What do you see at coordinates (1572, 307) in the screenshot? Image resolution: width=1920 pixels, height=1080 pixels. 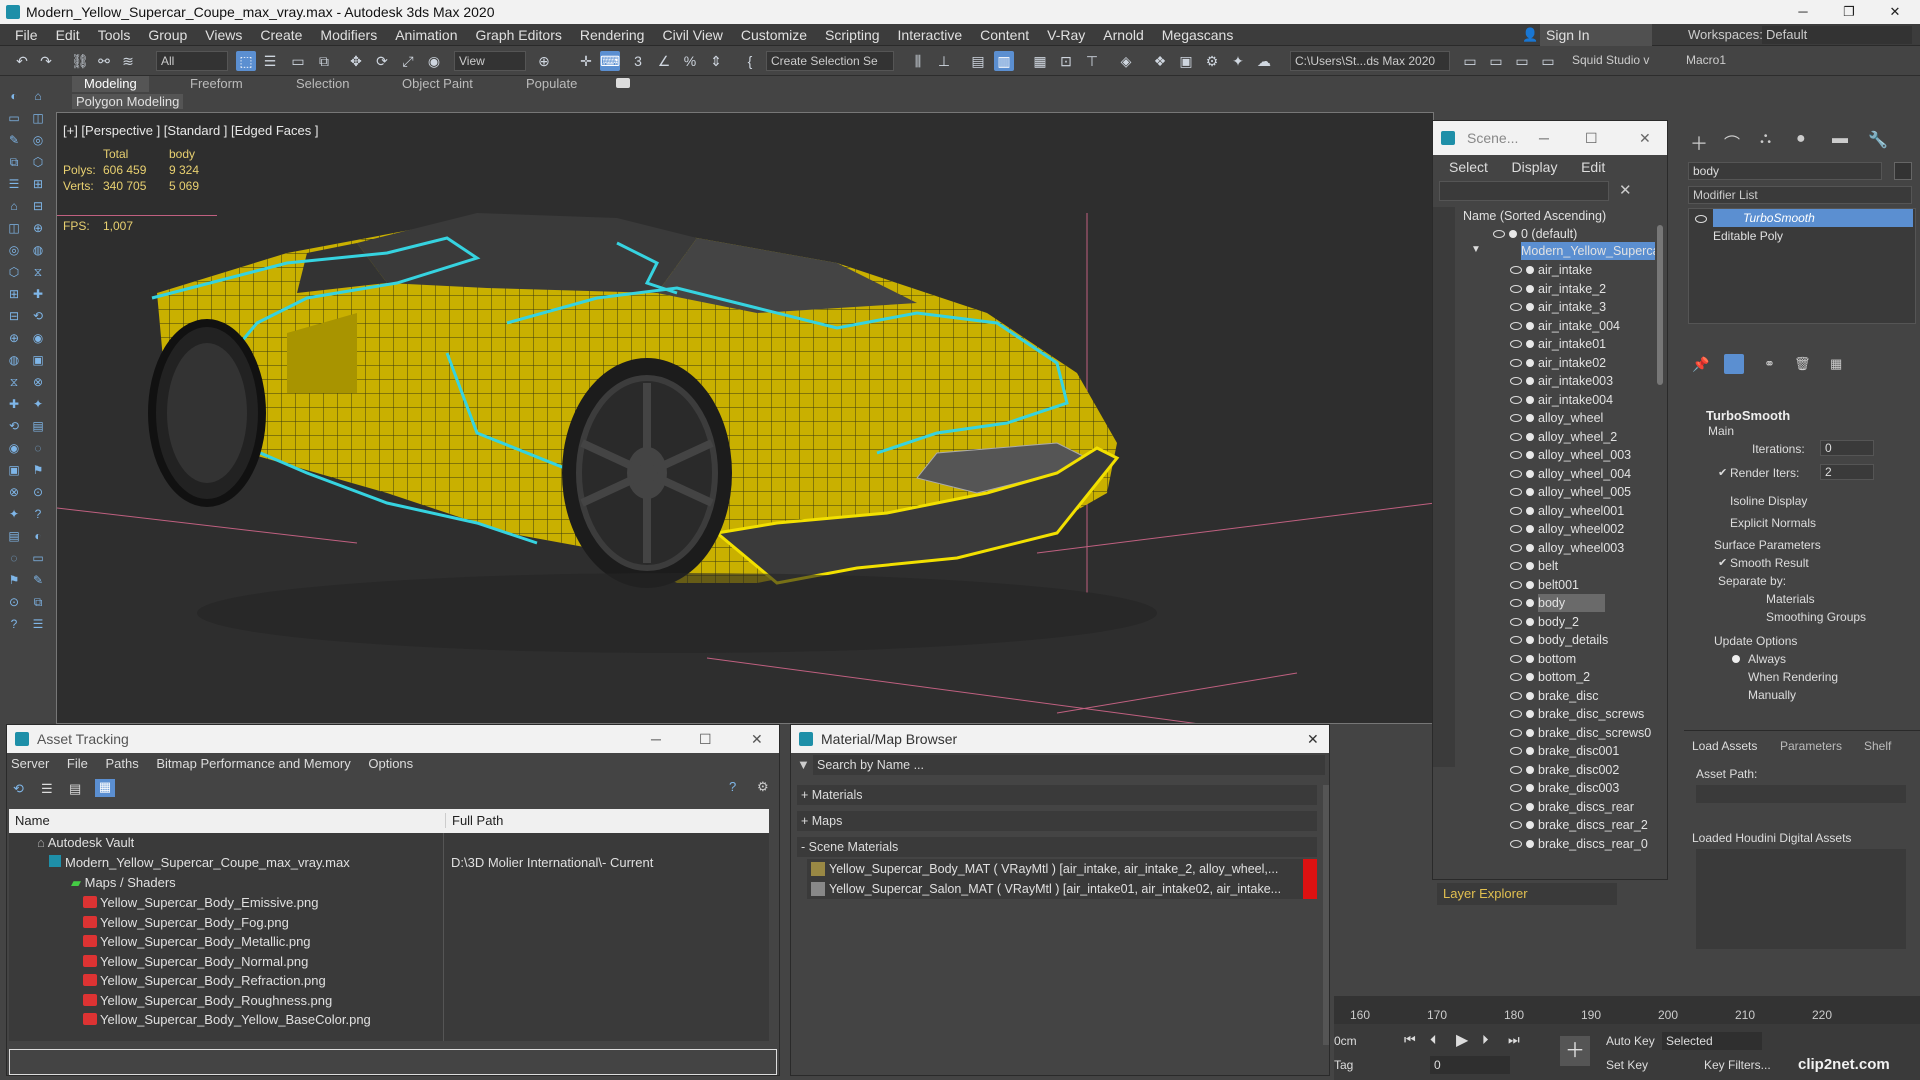 I see `scene-item: air_intake_3` at bounding box center [1572, 307].